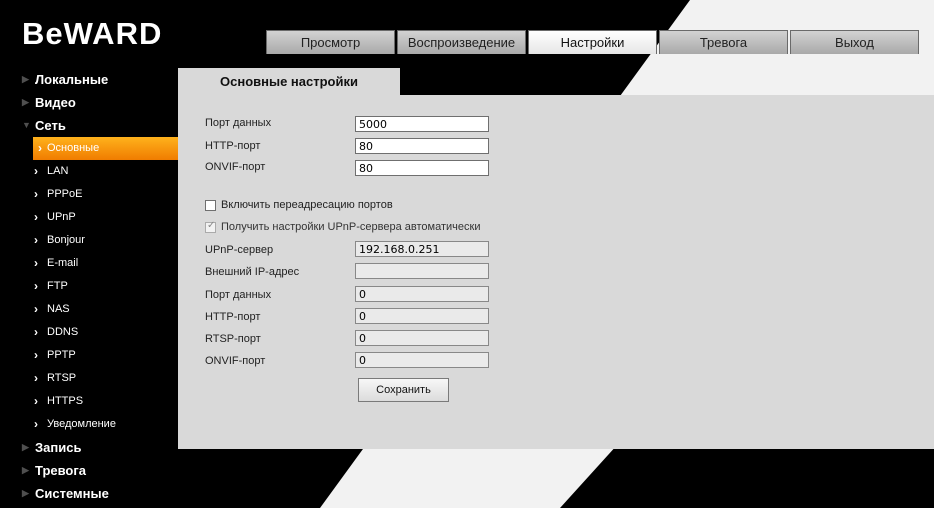  What do you see at coordinates (210, 226) in the screenshot?
I see `checkbox-checked-icon` at bounding box center [210, 226].